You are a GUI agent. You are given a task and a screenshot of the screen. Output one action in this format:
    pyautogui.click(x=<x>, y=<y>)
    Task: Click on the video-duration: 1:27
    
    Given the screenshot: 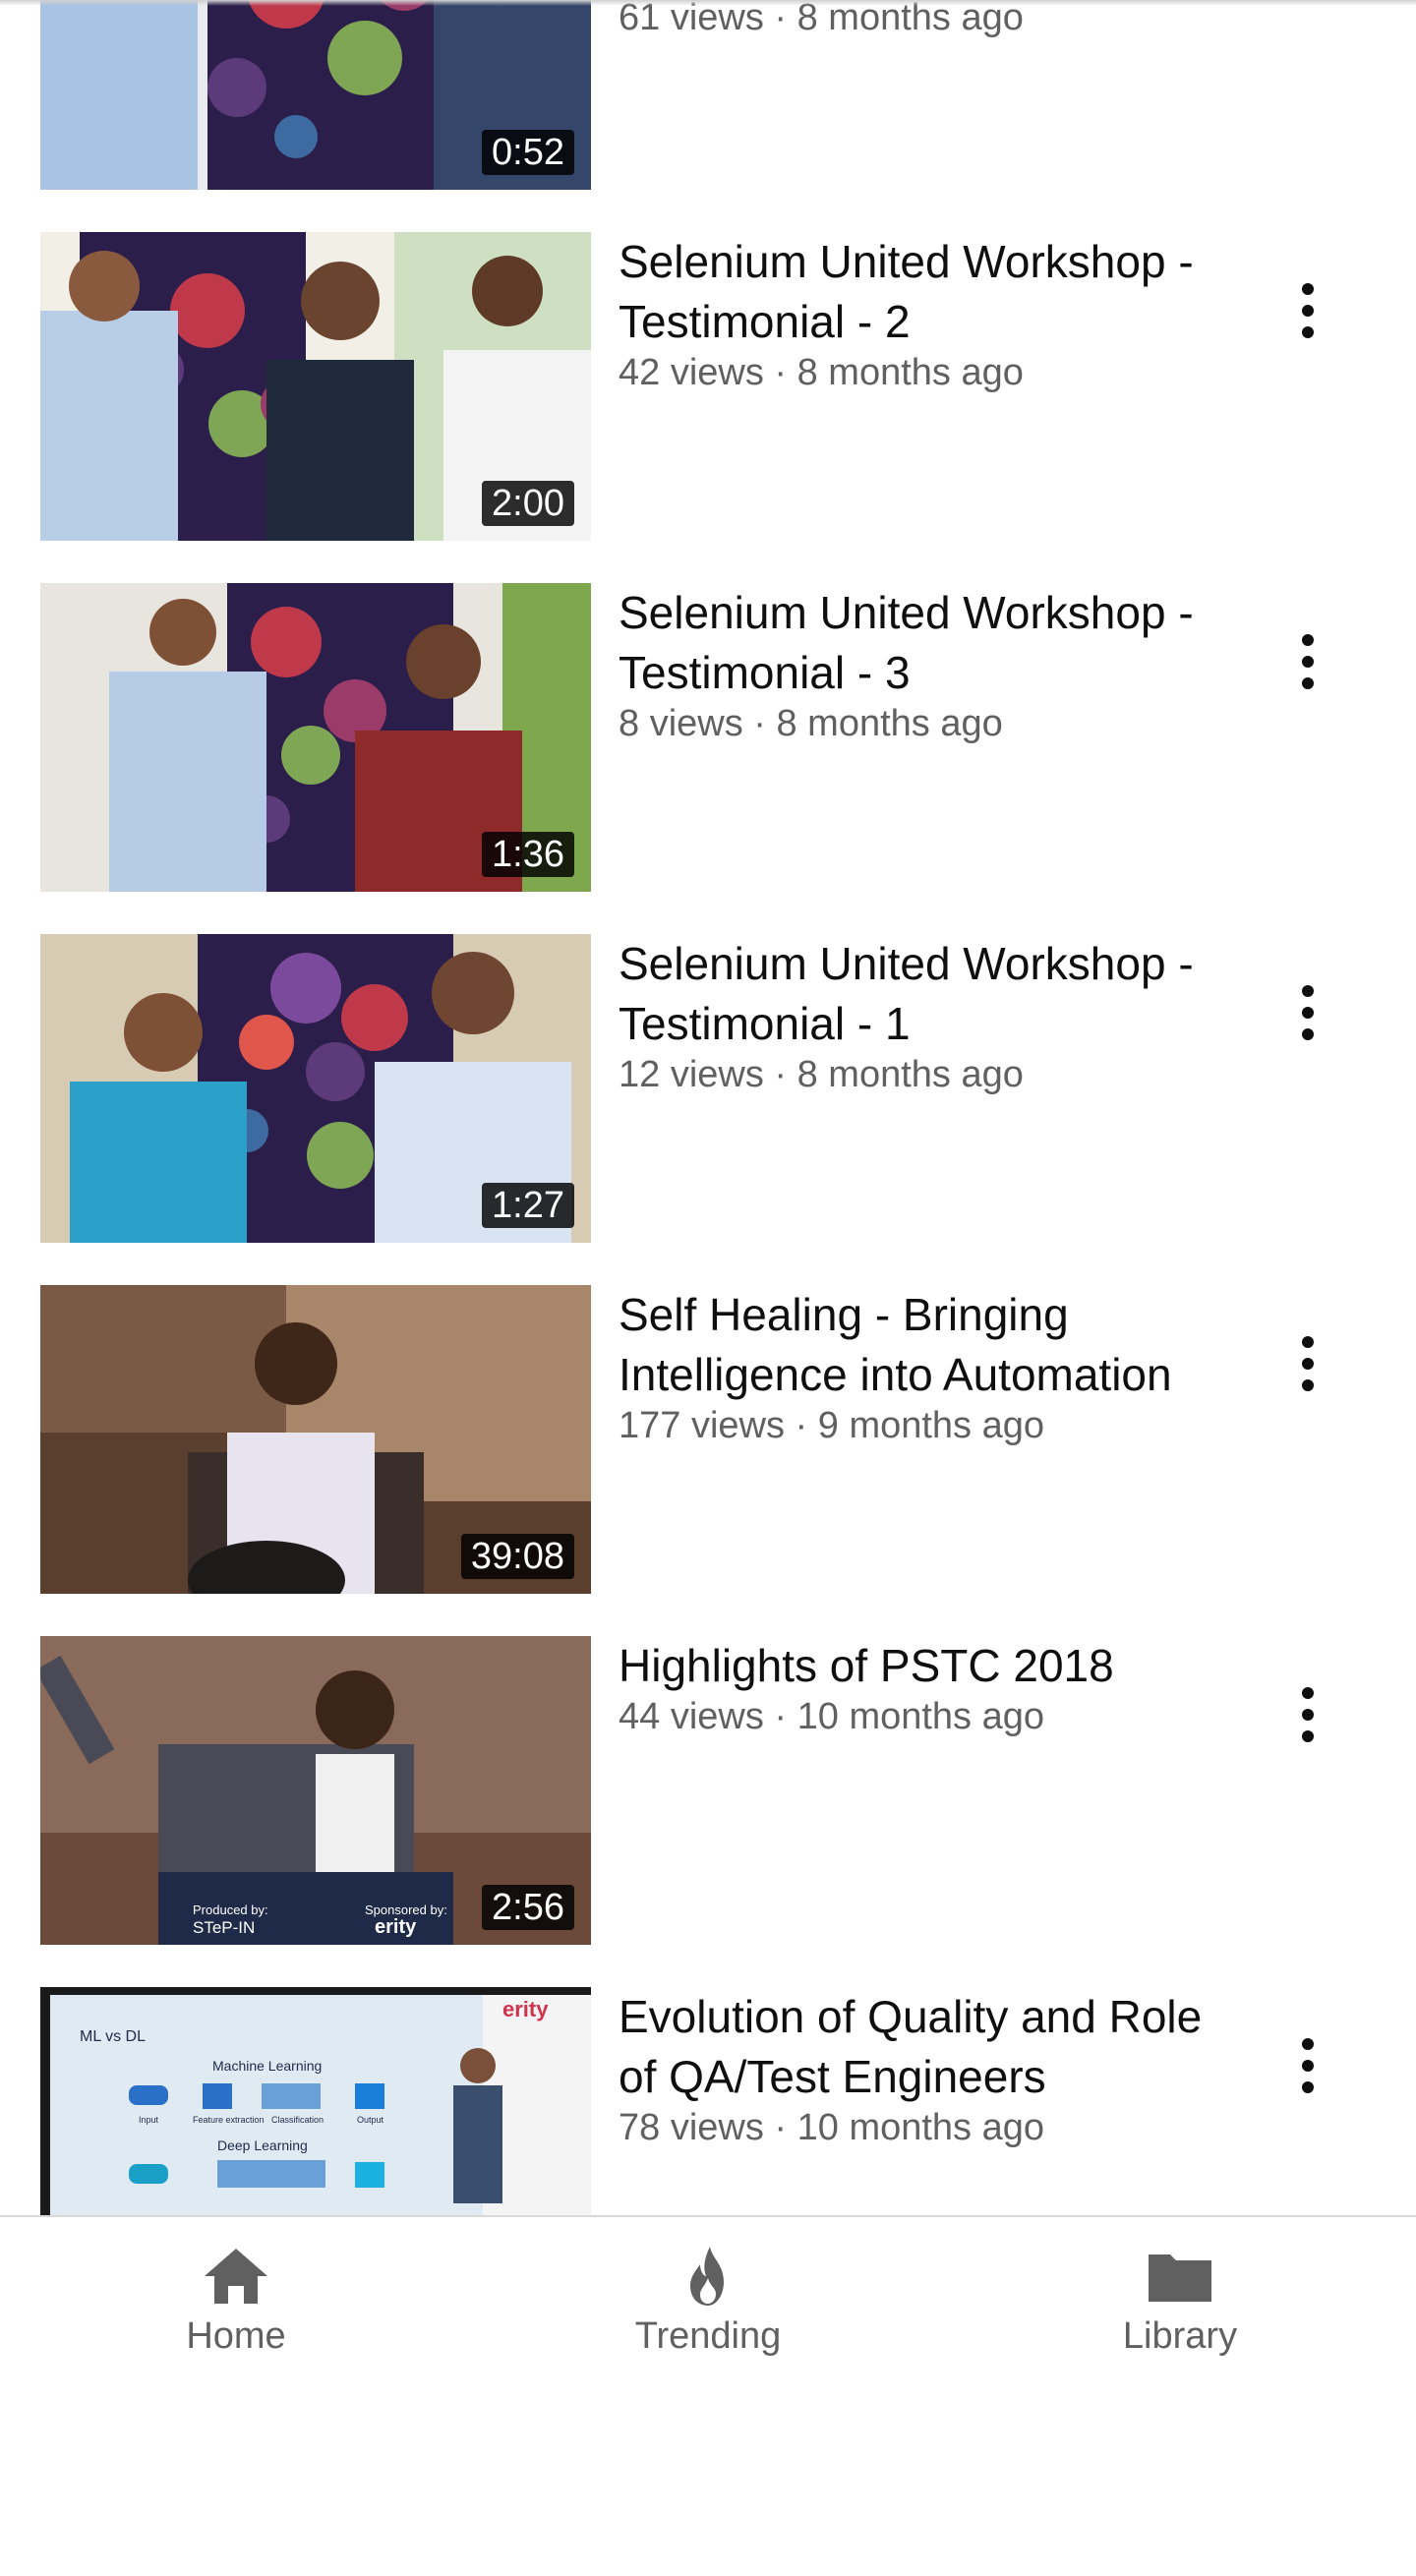 What is the action you would take?
    pyautogui.click(x=528, y=1205)
    